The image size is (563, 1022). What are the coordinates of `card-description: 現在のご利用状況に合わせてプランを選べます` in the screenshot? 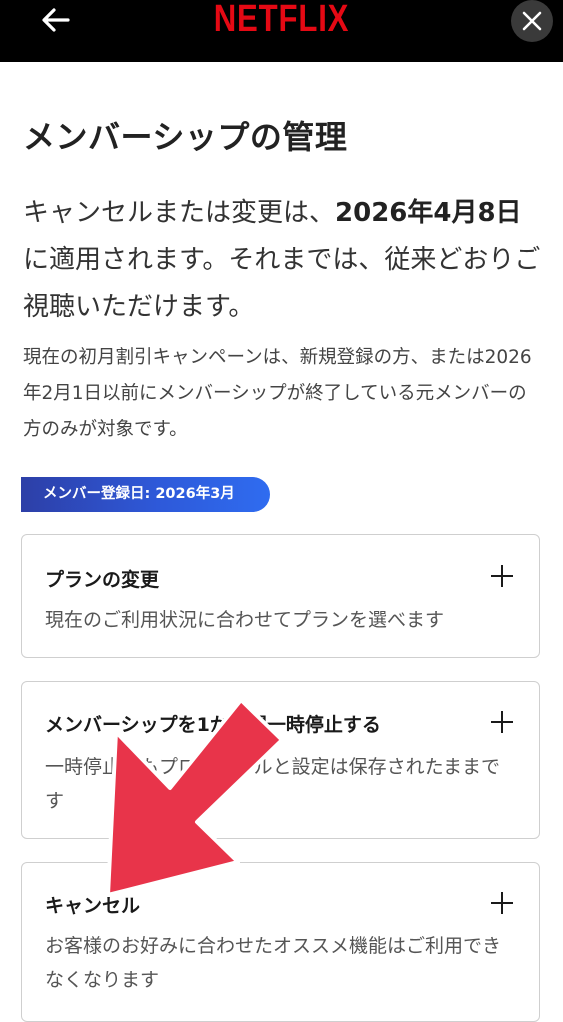 It's located at (245, 620).